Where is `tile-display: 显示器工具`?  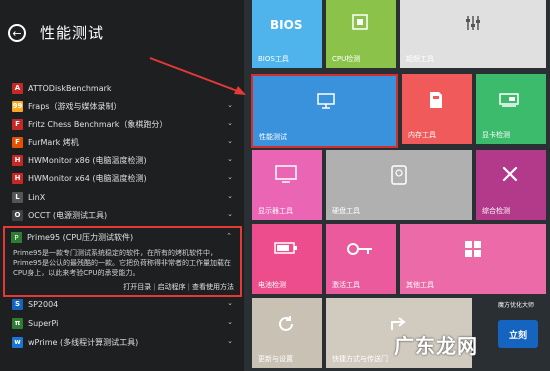
tile-display: 显示器工具 is located at coordinates (287, 185).